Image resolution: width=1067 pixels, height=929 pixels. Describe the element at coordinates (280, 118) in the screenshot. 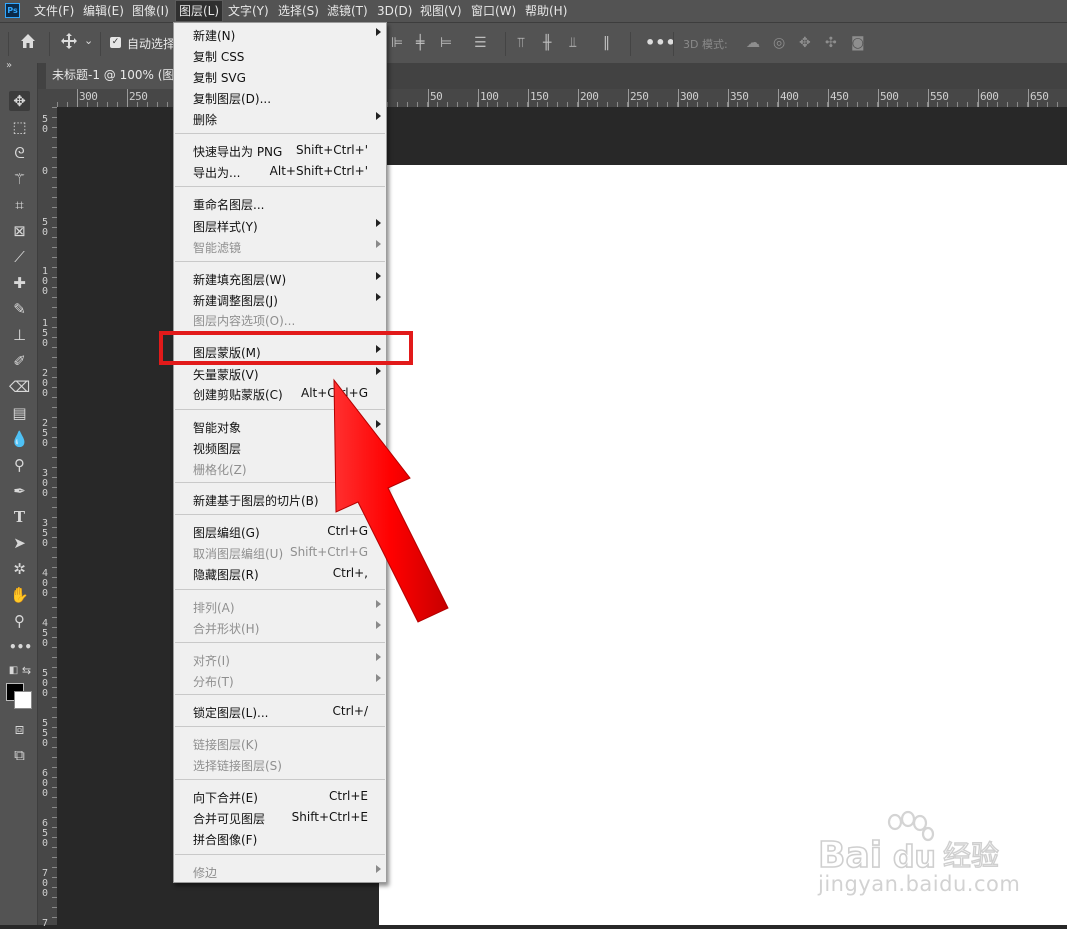

I see `layer-menu-item: 删除` at that location.